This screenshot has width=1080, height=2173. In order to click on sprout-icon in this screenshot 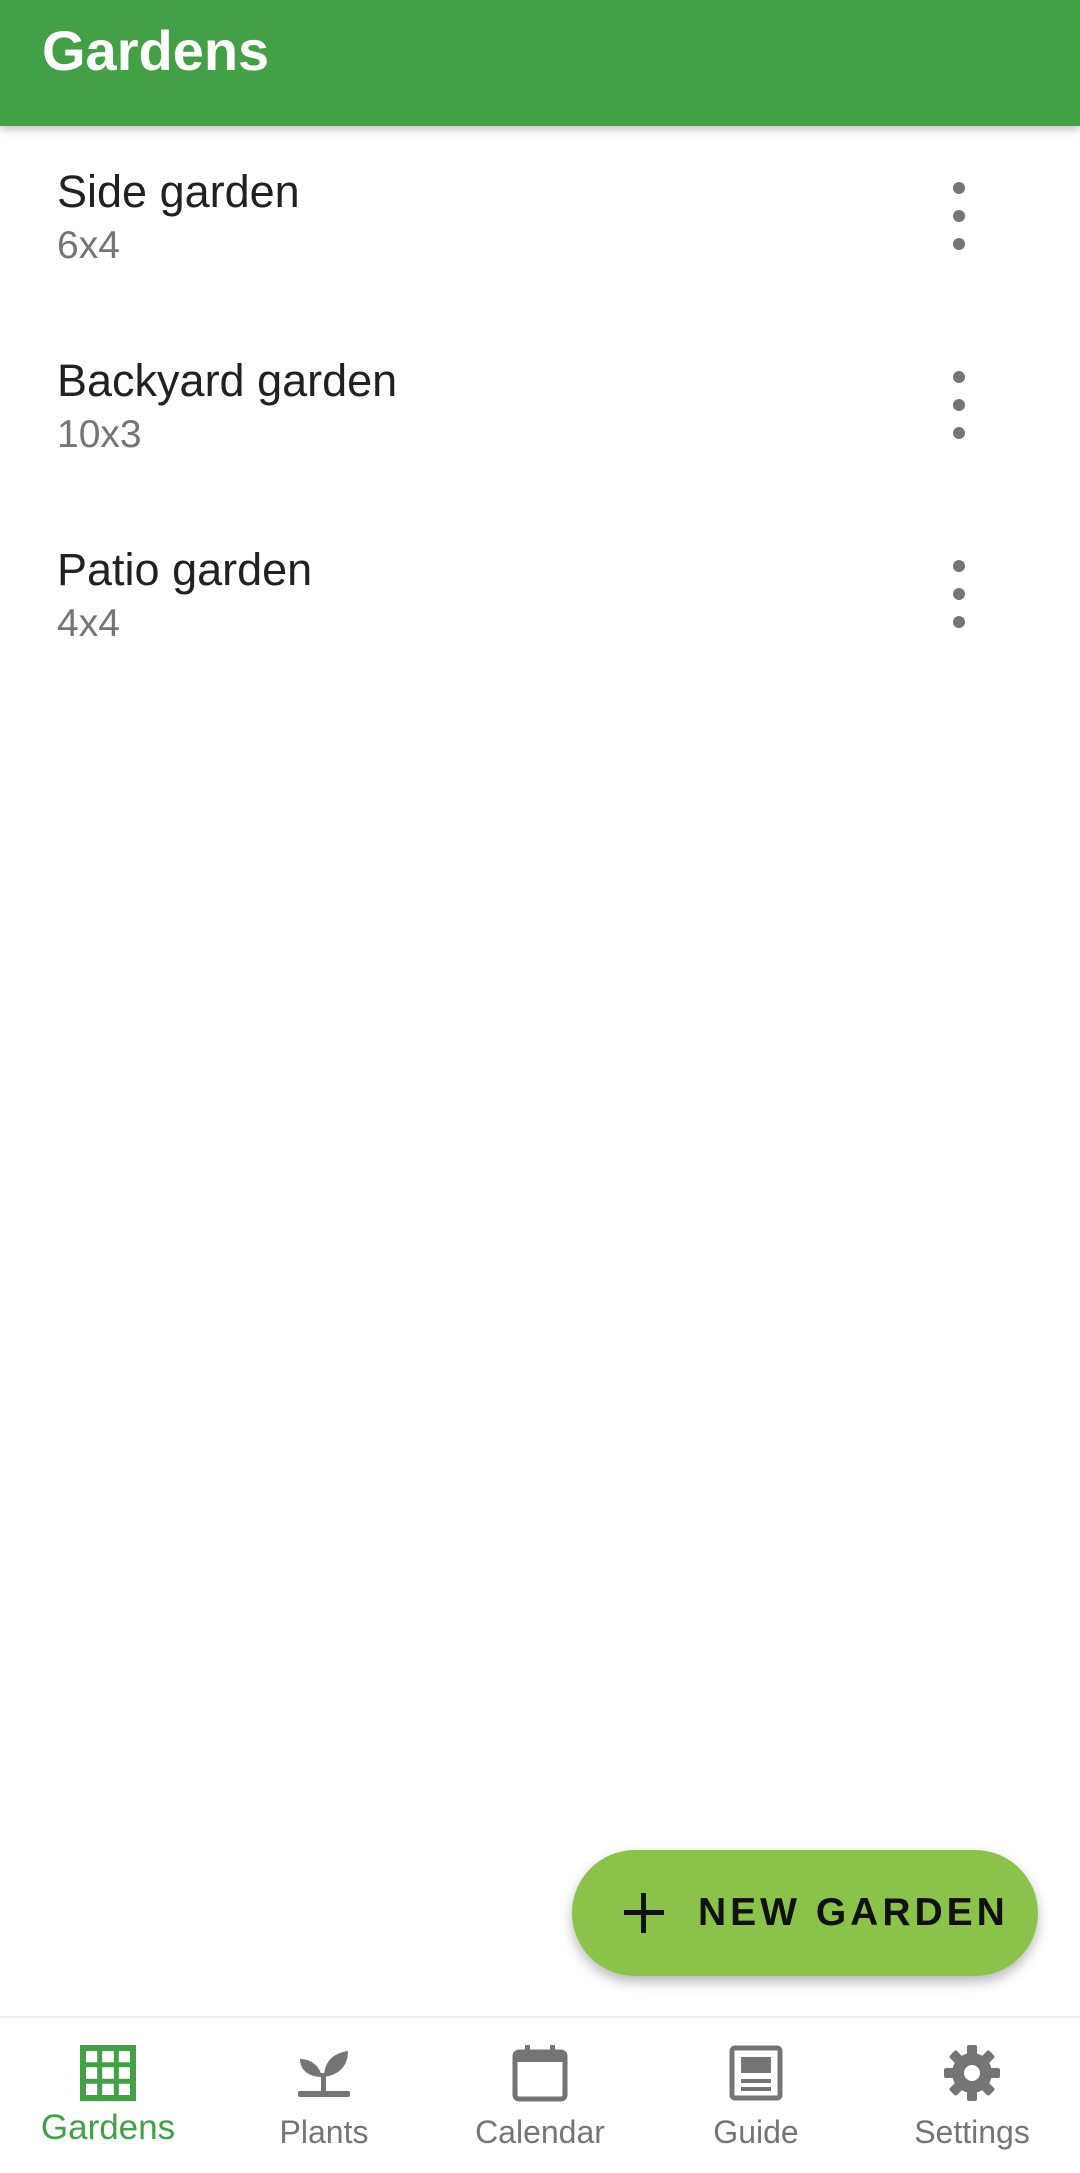, I will do `click(324, 2074)`.